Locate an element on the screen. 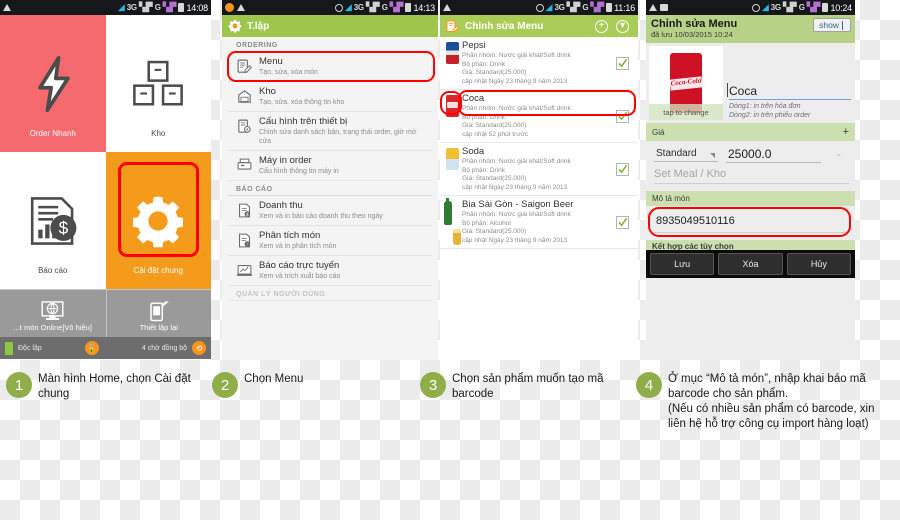 The image size is (900, 520). delete-button: Xóa is located at coordinates (750, 264).